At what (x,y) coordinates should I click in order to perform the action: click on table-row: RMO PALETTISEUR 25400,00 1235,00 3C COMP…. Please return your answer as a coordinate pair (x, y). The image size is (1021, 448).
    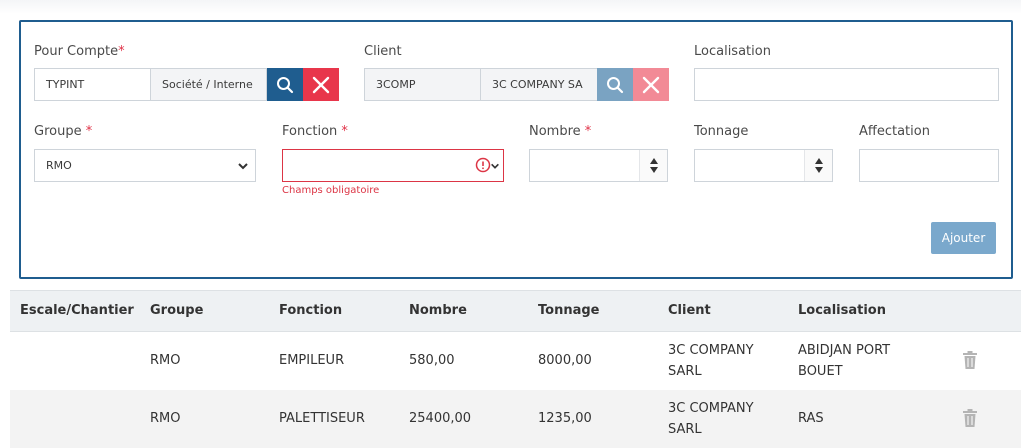
    Looking at the image, I should click on (515, 419).